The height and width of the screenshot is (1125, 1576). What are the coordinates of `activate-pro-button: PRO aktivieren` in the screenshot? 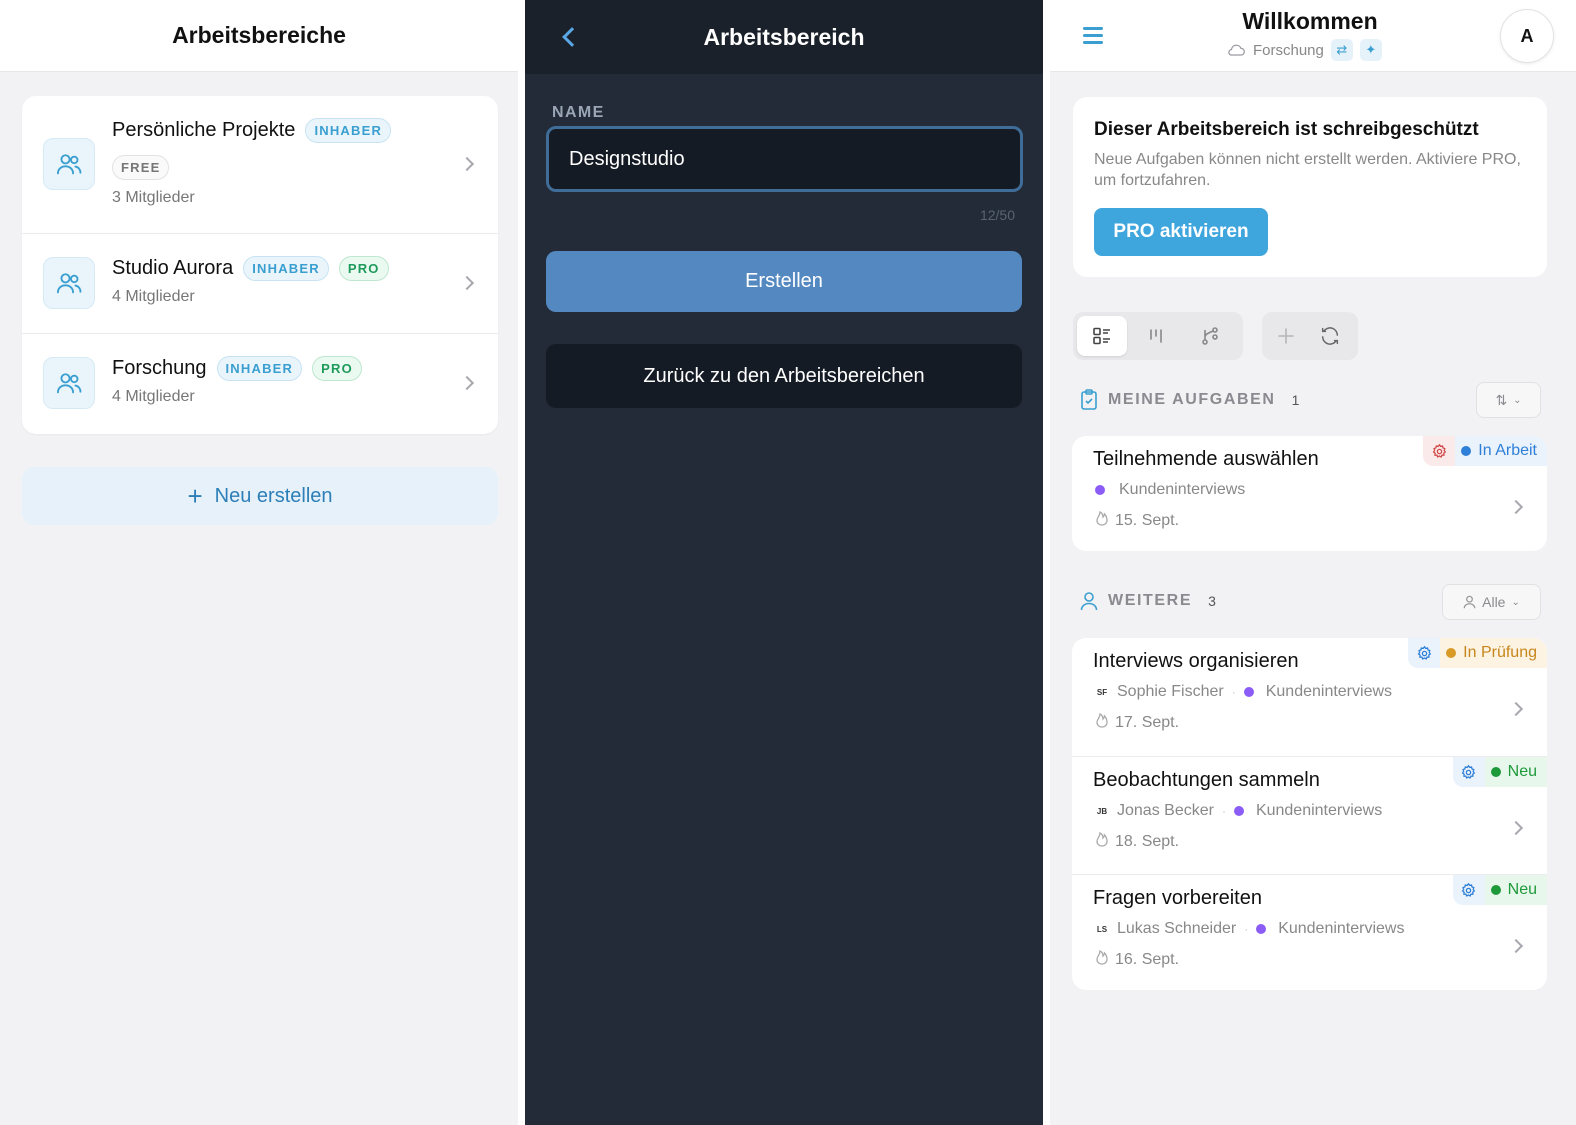 It's located at (1181, 232).